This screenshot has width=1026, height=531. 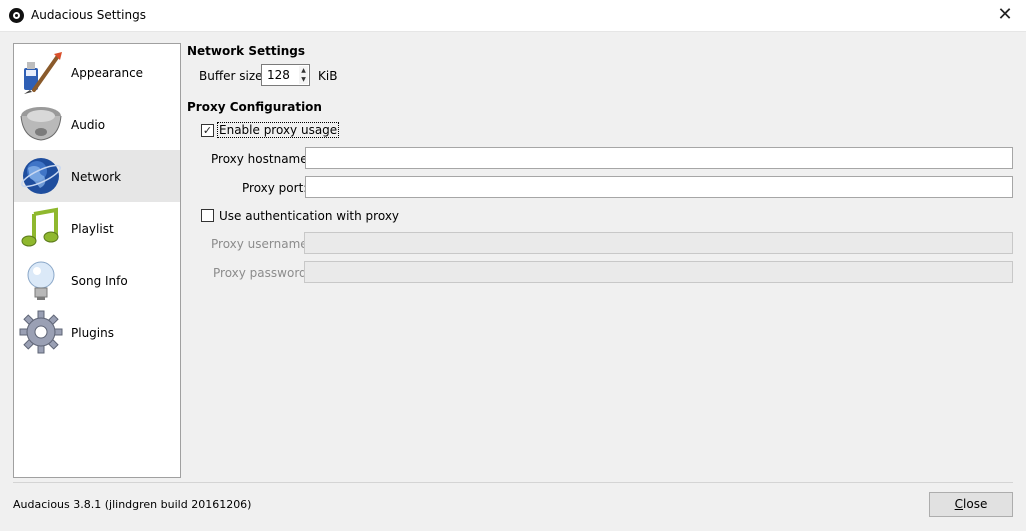 What do you see at coordinates (658, 272) in the screenshot?
I see `proxy-password-input` at bounding box center [658, 272].